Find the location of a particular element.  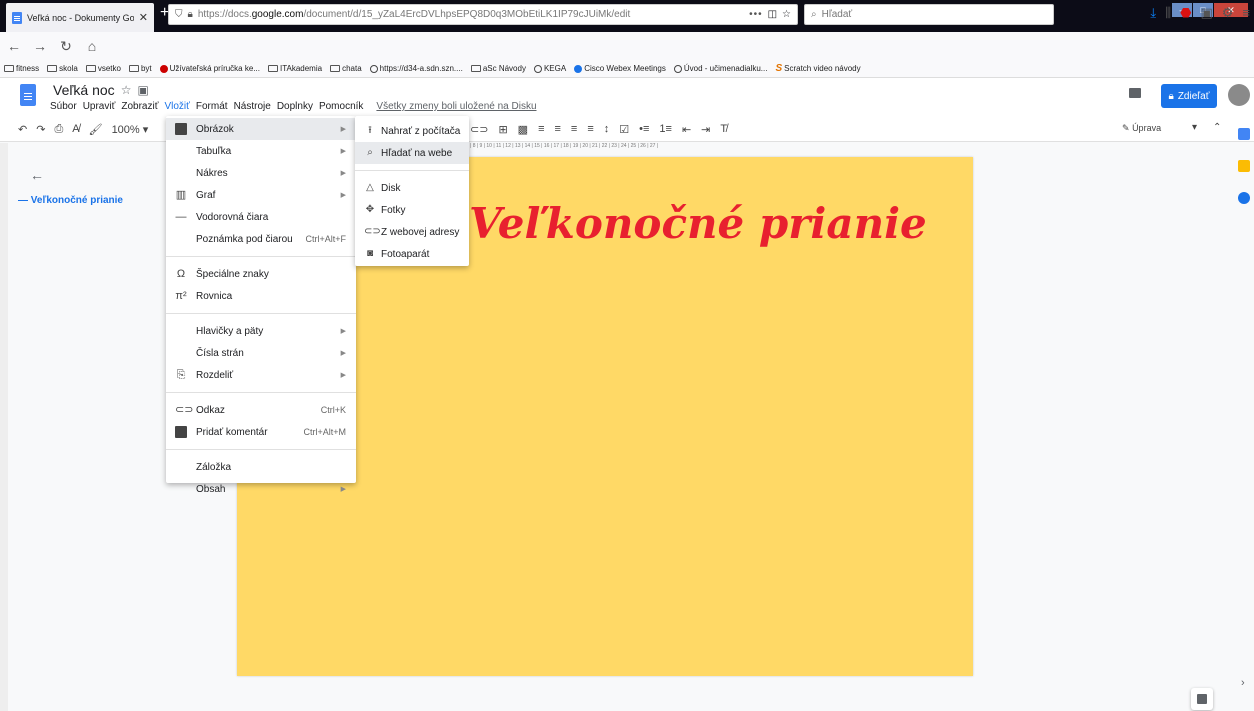

search-input: Hľadať is located at coordinates (837, 14).